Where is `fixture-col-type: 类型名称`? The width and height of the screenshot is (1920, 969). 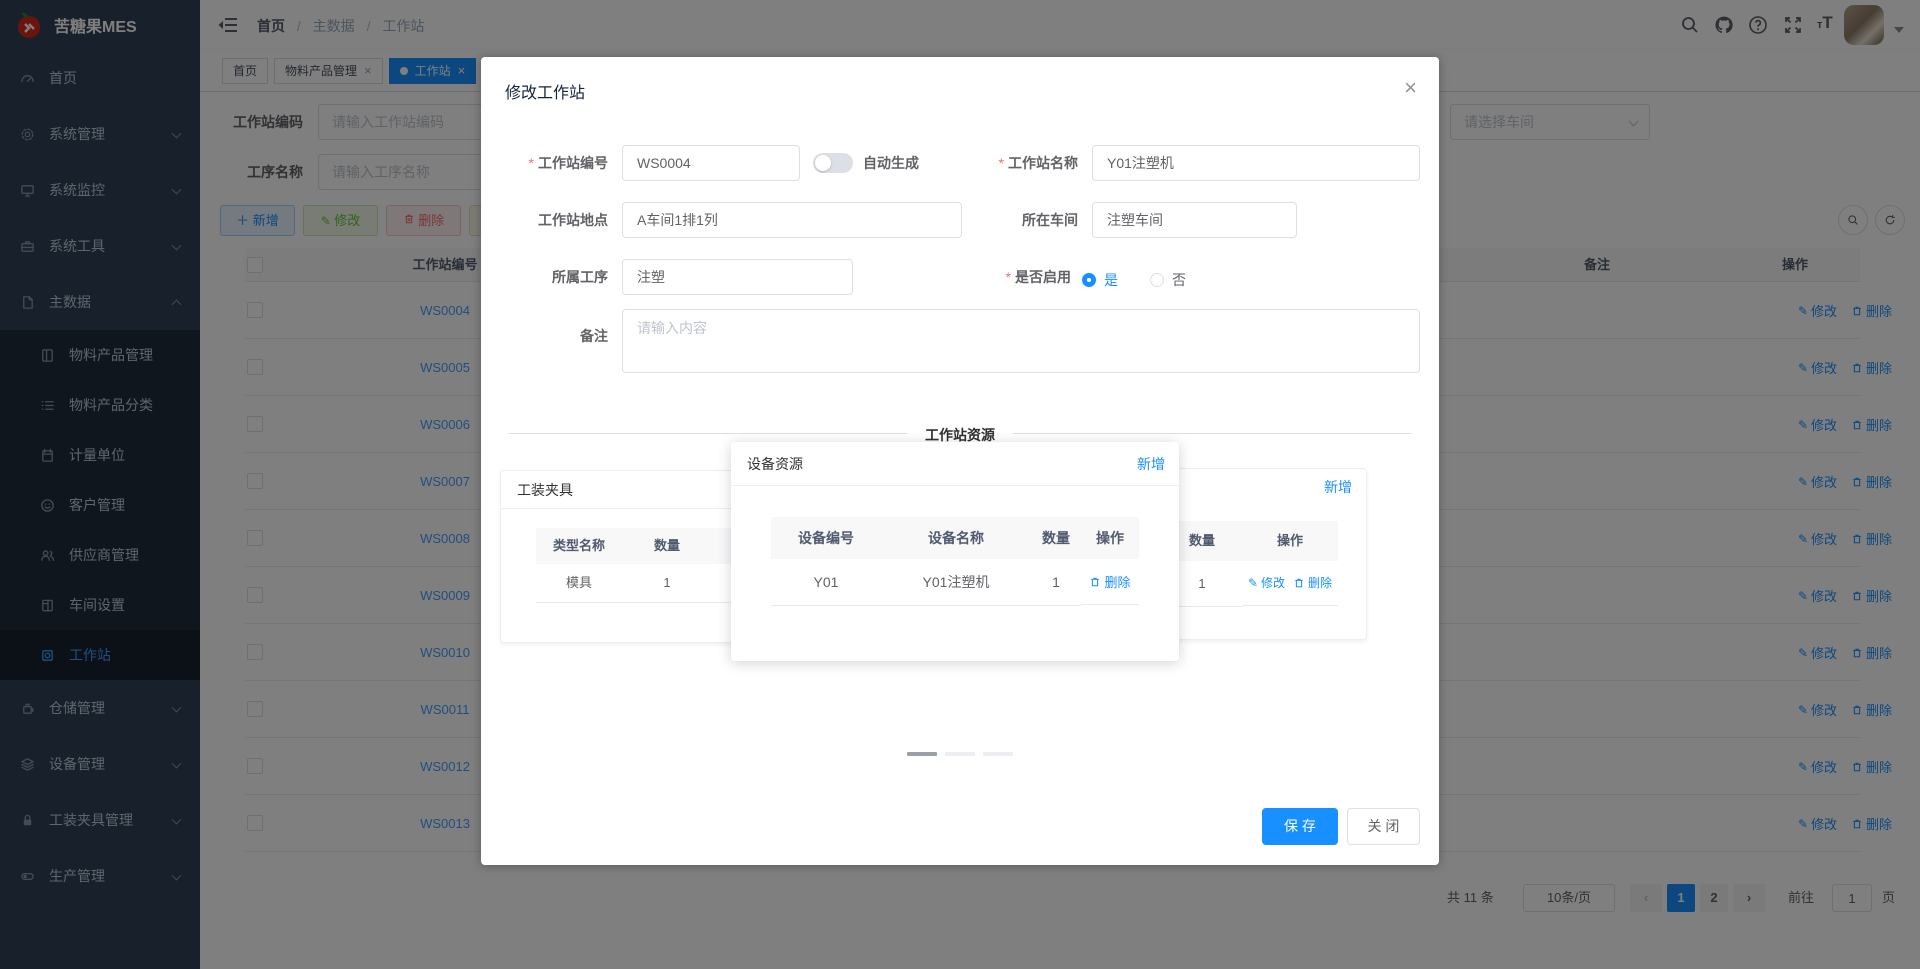 fixture-col-type: 类型名称 is located at coordinates (578, 545).